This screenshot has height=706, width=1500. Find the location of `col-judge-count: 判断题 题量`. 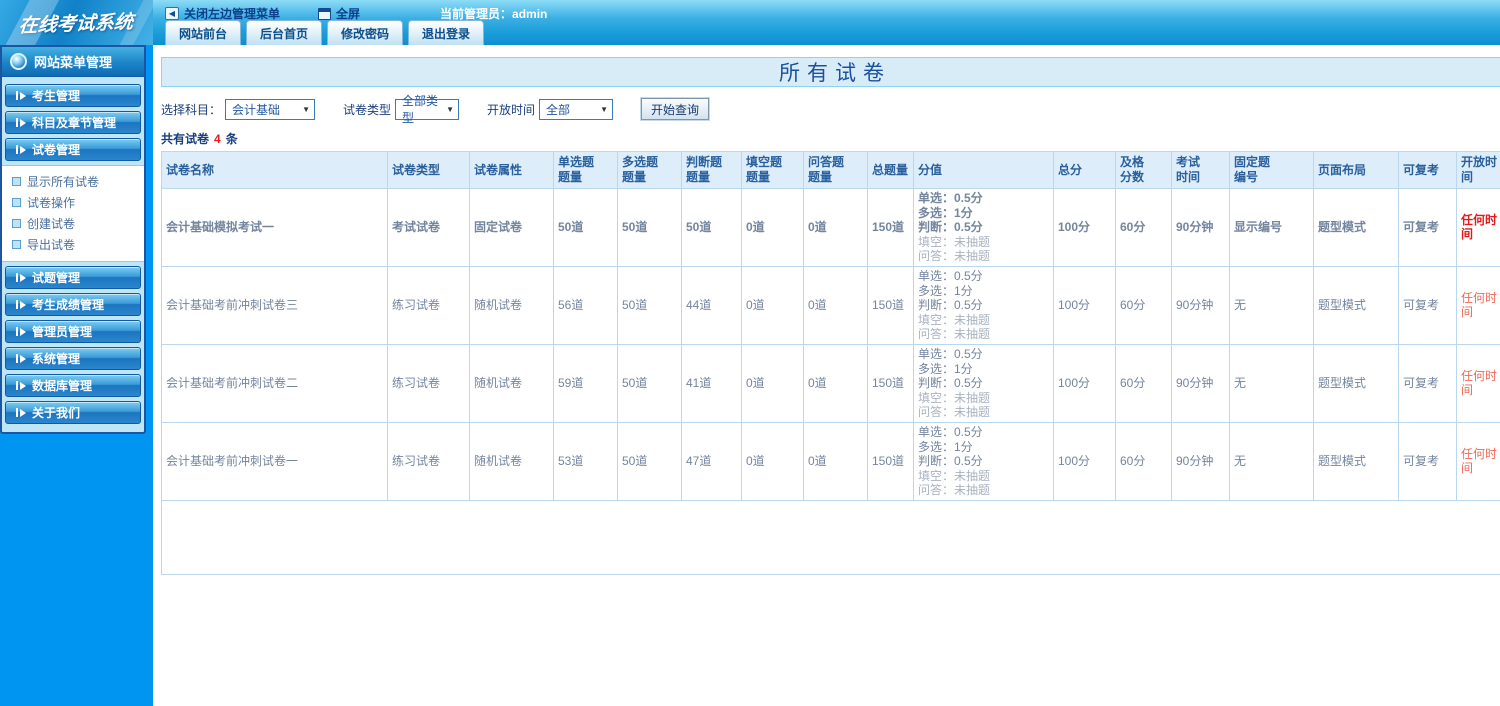

col-judge-count: 判断题 题量 is located at coordinates (711, 170).